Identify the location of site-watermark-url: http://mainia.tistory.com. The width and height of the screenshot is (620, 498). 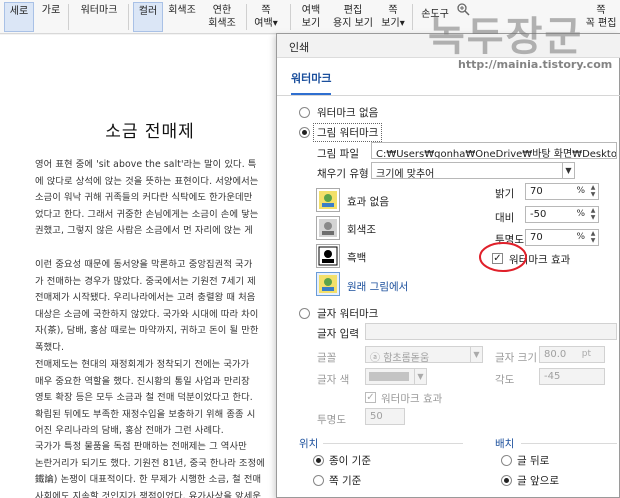
(535, 64).